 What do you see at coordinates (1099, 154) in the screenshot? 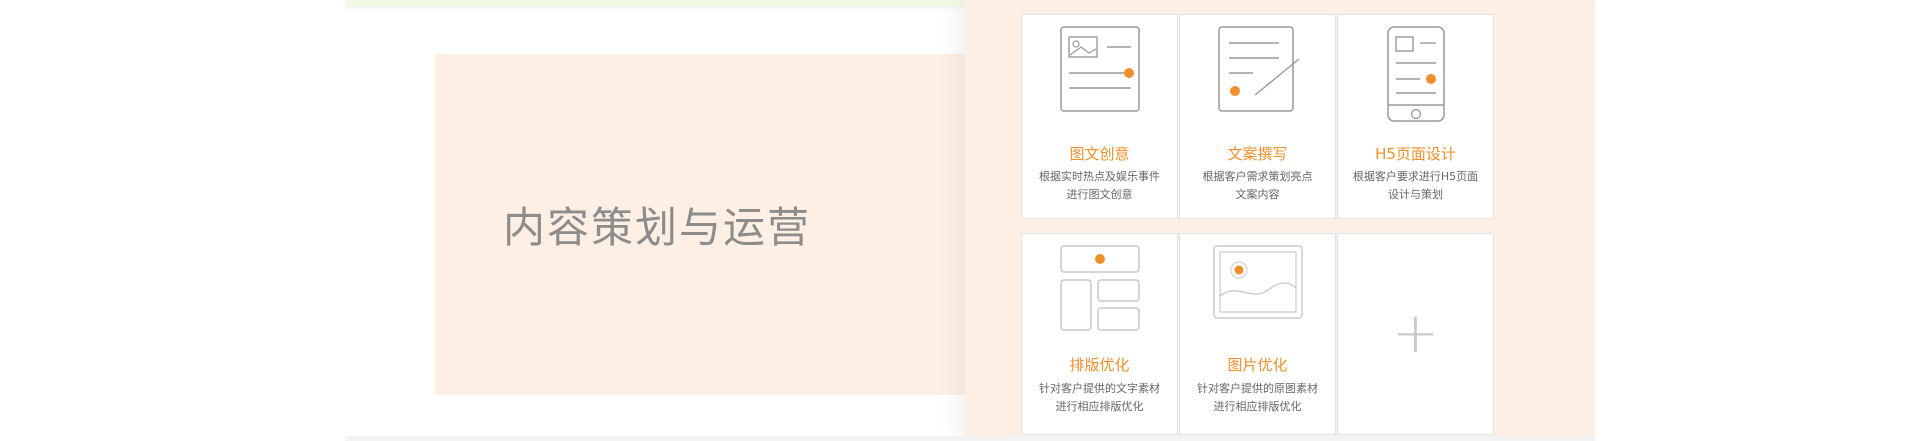
I see `service-title: 图文创意` at bounding box center [1099, 154].